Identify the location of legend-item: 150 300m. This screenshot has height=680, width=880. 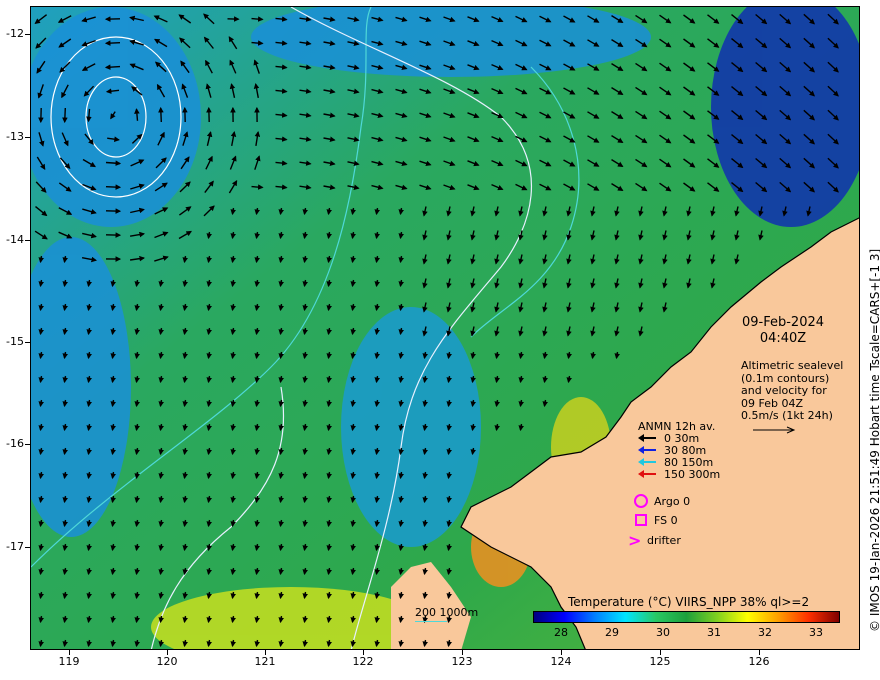
(693, 474).